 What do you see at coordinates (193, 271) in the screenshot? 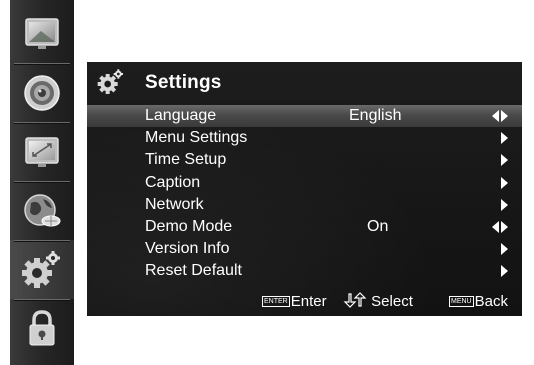
I see `menu-item-label: Reset Default` at bounding box center [193, 271].